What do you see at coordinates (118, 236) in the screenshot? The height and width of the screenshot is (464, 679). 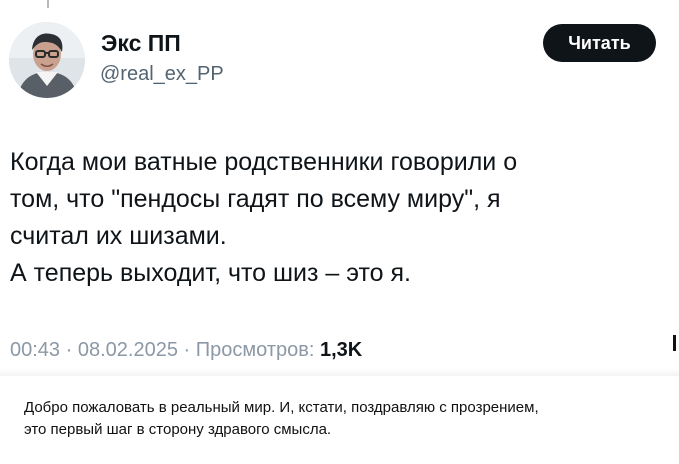 I see `tweet-text-line: считал их шизами.` at bounding box center [118, 236].